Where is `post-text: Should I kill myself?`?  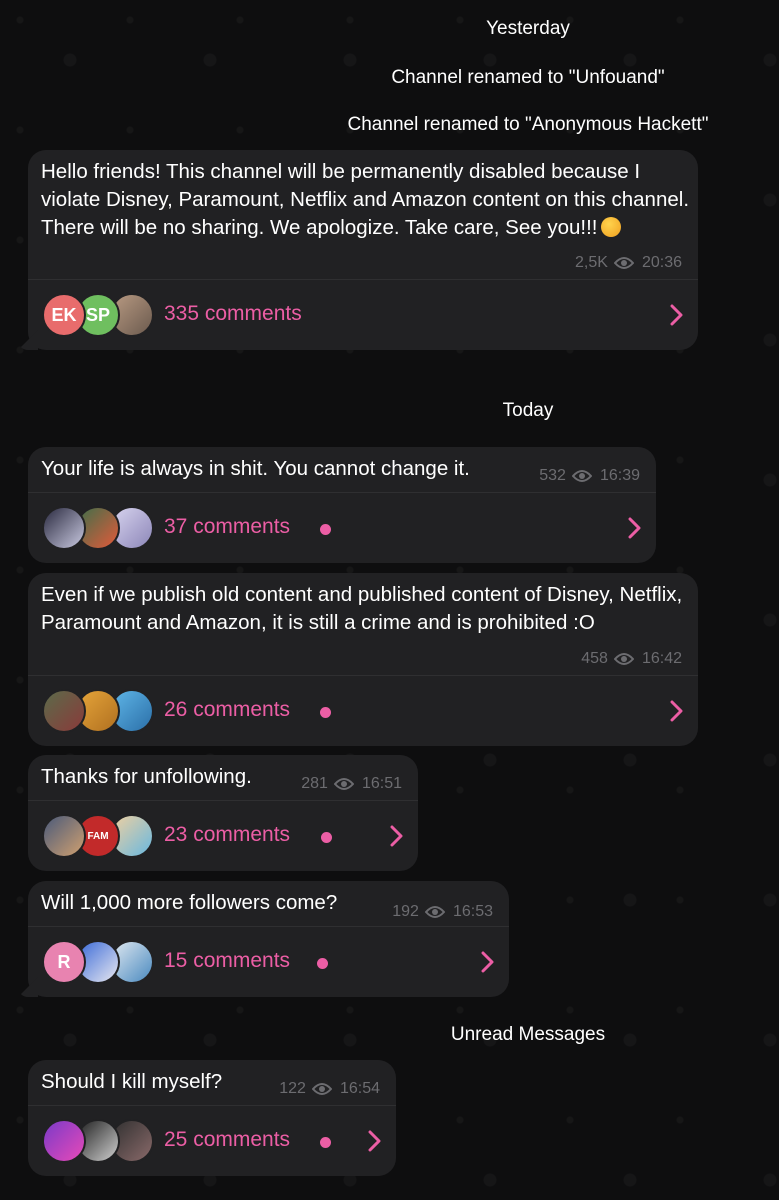 post-text: Should I kill myself? is located at coordinates (132, 1081).